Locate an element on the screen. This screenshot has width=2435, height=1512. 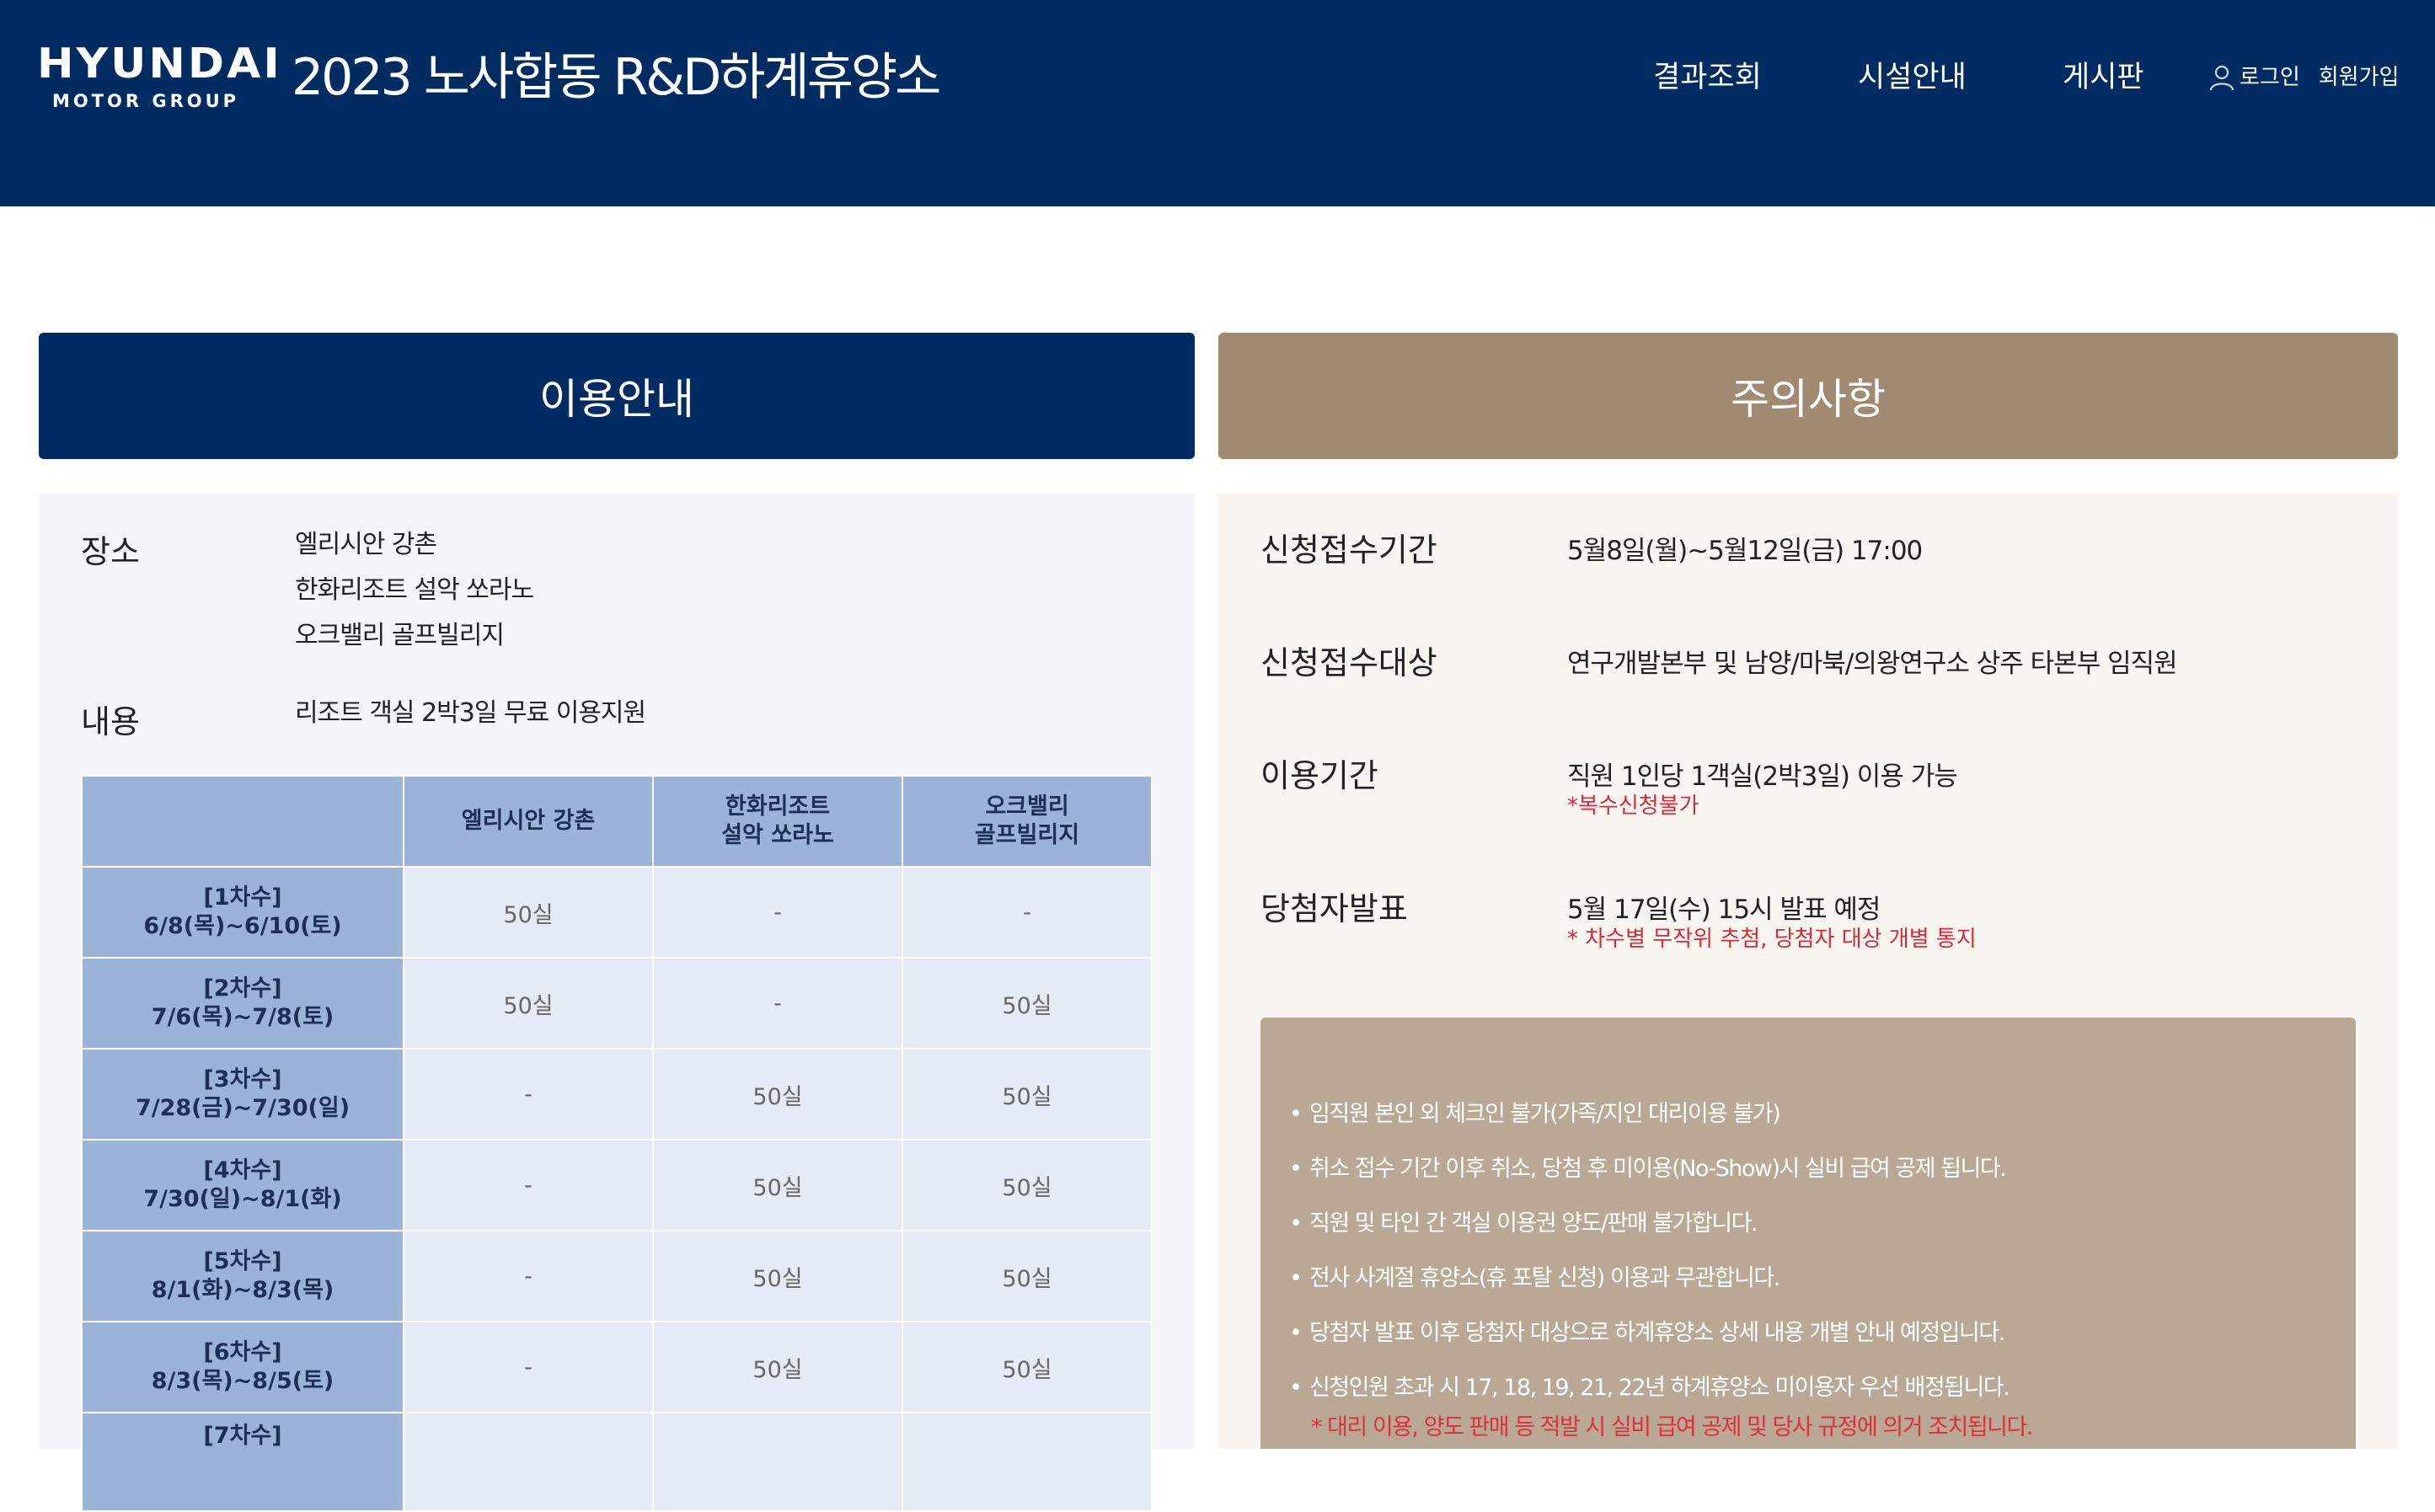
round-cell: [5차수] 8/1(화)~8/3(목) is located at coordinates (242, 1276).